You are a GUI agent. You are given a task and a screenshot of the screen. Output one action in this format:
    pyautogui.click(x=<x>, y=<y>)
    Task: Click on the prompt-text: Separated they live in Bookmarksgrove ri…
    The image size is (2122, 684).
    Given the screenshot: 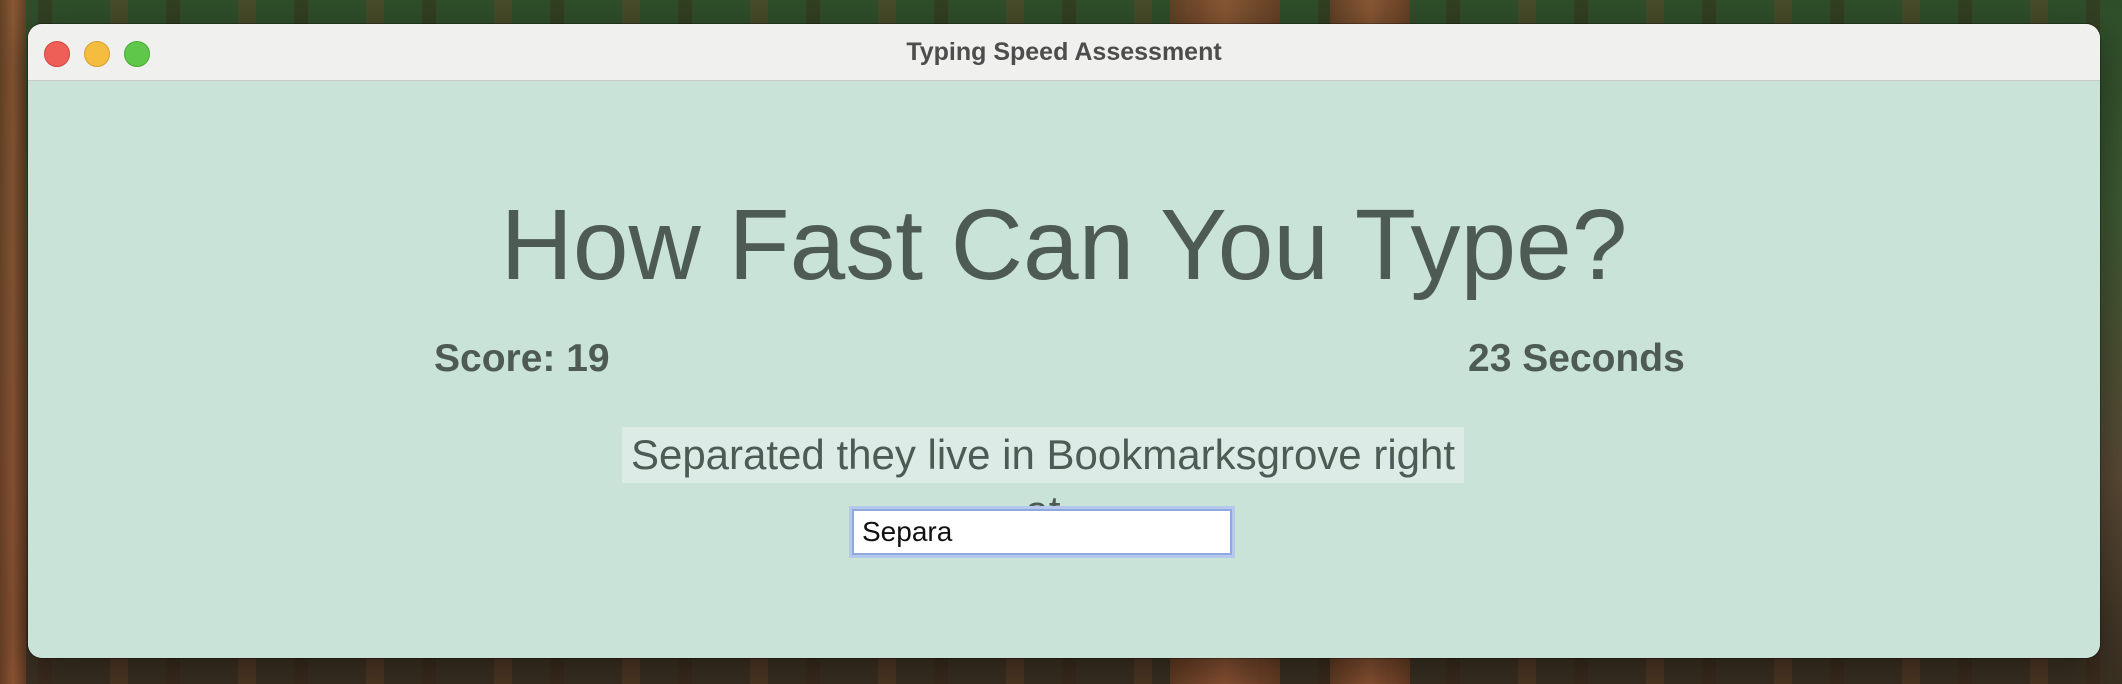 What is the action you would take?
    pyautogui.click(x=1043, y=480)
    